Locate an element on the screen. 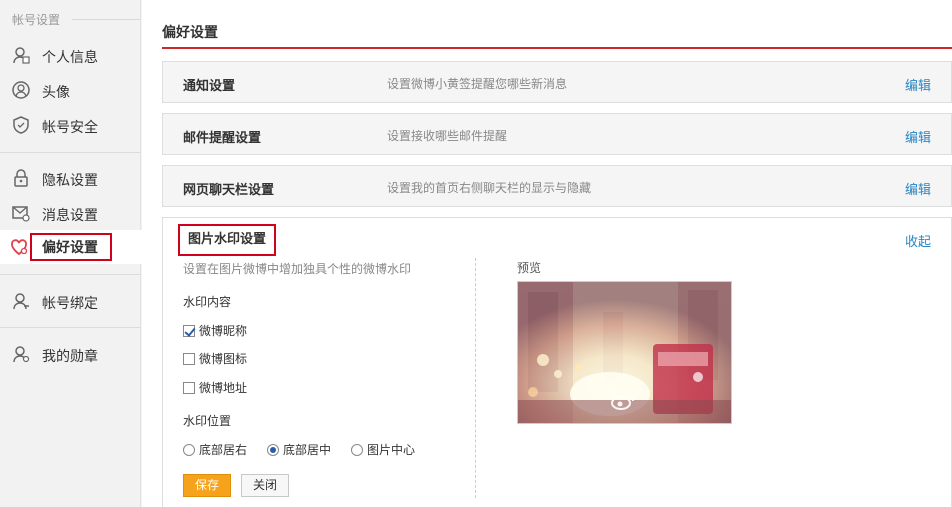 This screenshot has height=507, width=952. sidebar-item-label: 我的勋章 is located at coordinates (70, 357).